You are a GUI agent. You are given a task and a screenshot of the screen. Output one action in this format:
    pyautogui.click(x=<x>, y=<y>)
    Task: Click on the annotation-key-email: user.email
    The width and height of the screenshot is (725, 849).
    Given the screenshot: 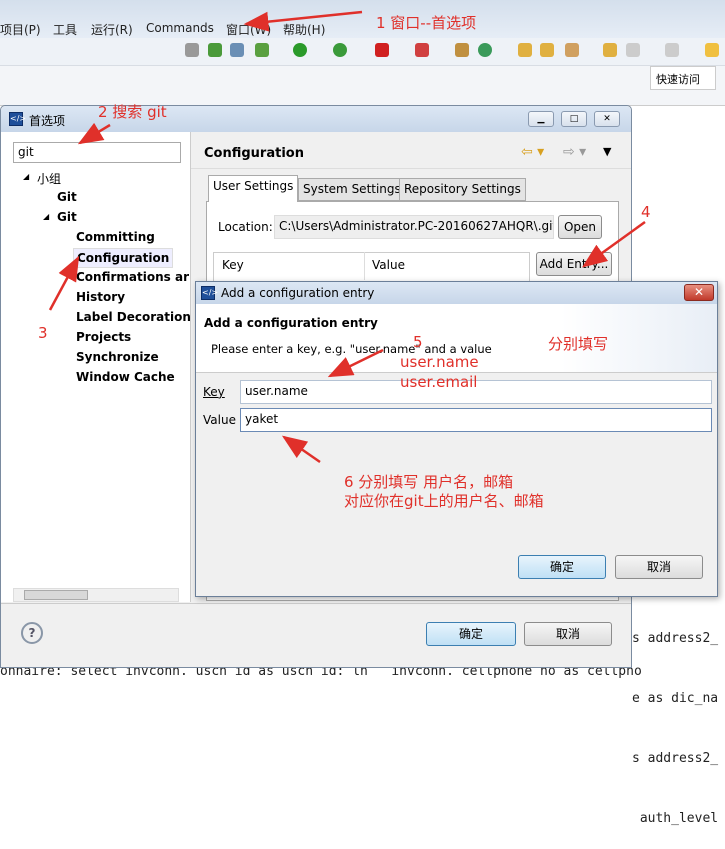 What is the action you would take?
    pyautogui.click(x=439, y=382)
    